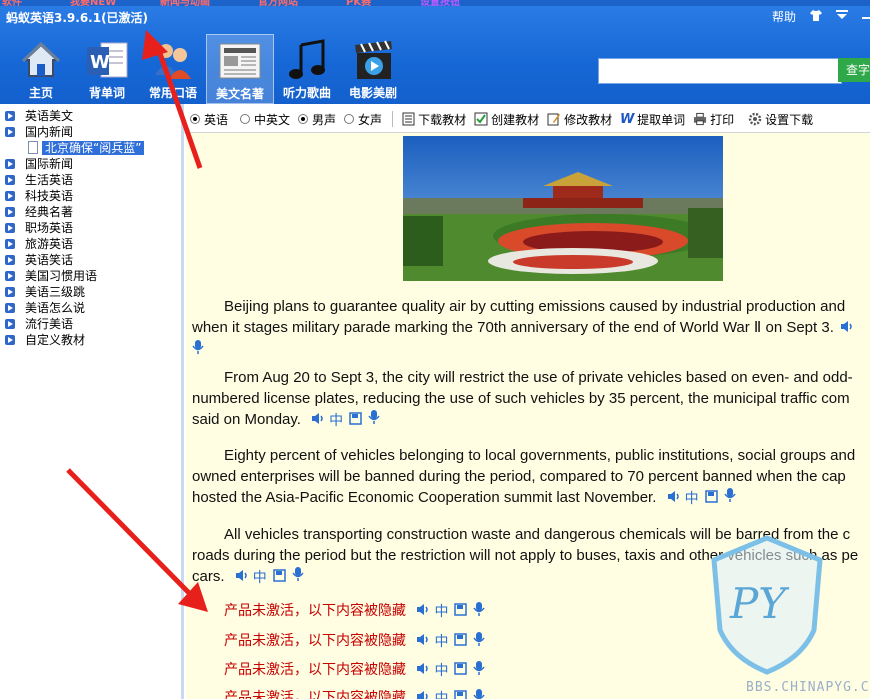 The width and height of the screenshot is (870, 699). Describe the element at coordinates (90, 308) in the screenshot. I see `tree-item: 美语怎么说` at that location.